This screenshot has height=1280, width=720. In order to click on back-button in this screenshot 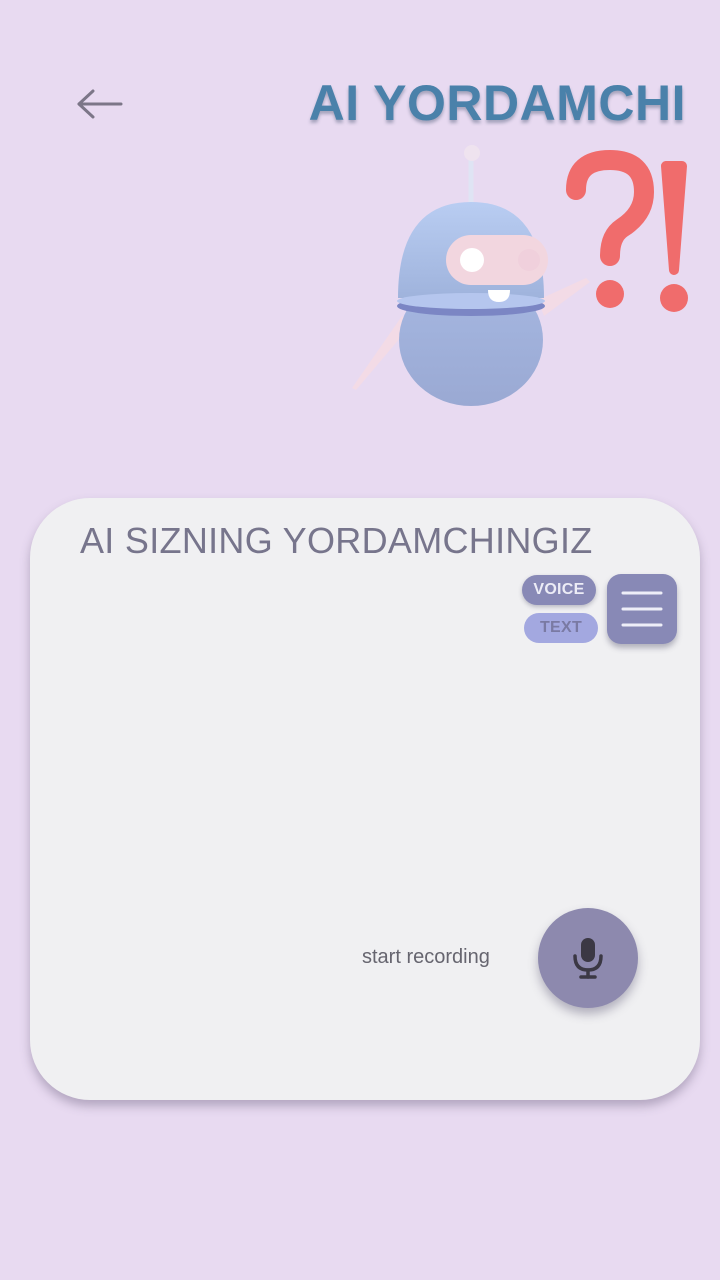, I will do `click(100, 104)`.